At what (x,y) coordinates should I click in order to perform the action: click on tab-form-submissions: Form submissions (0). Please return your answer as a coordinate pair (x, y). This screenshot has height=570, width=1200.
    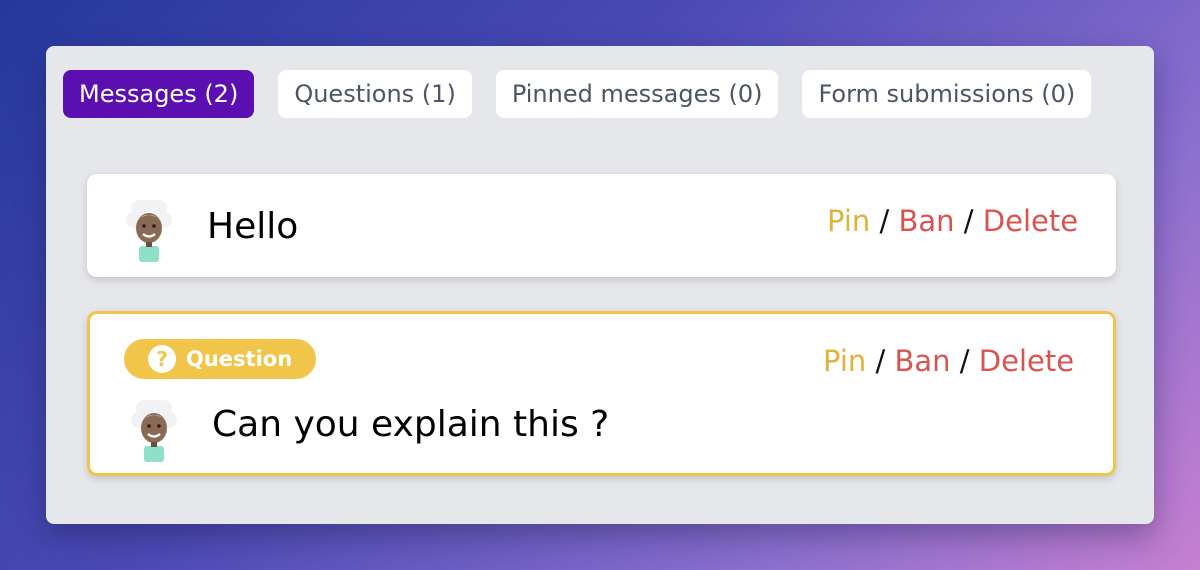
    Looking at the image, I should click on (947, 94).